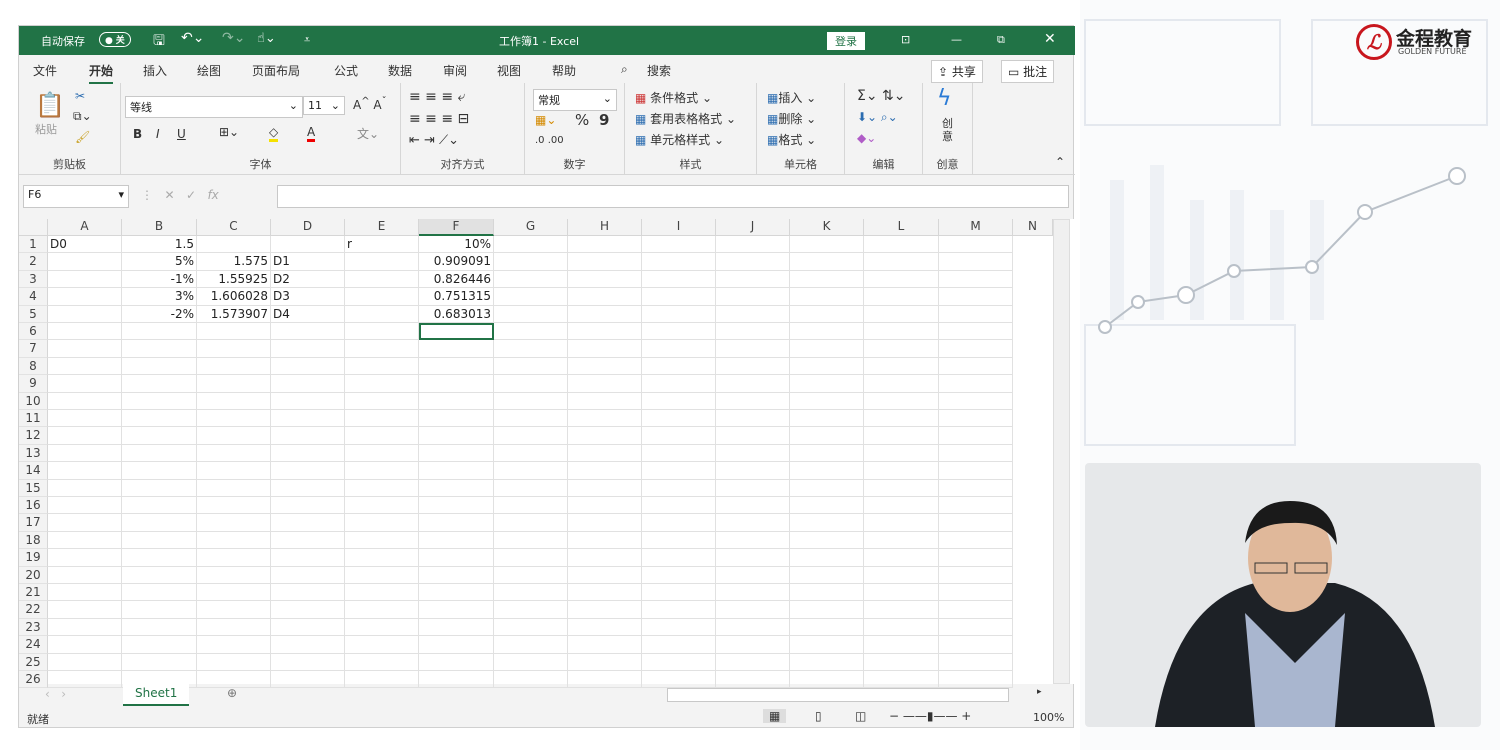  Describe the element at coordinates (33, 314) in the screenshot. I see `row-header: 5` at that location.